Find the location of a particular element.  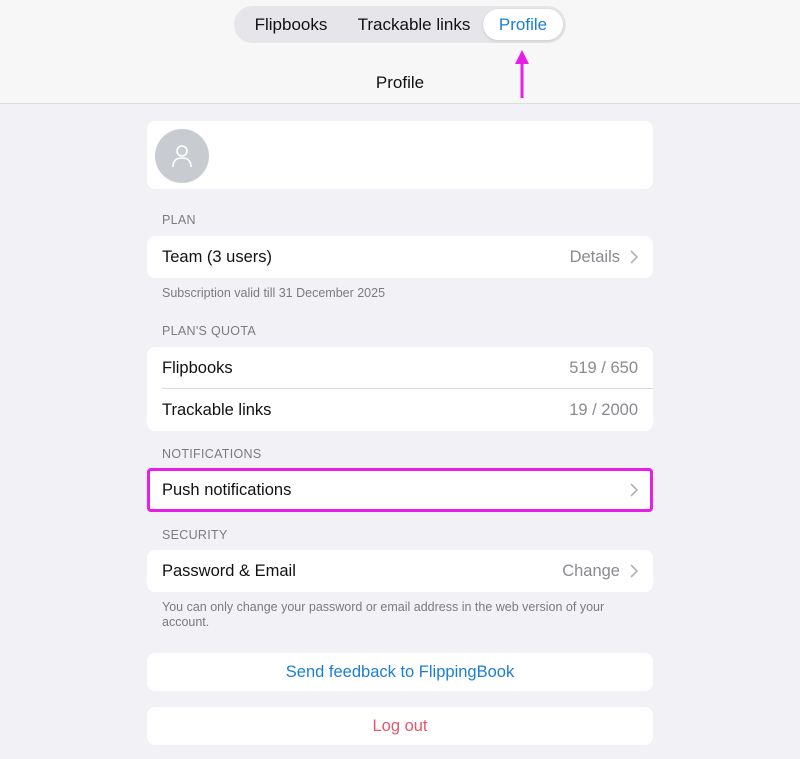

security-card: Password & Email Change is located at coordinates (400, 571).